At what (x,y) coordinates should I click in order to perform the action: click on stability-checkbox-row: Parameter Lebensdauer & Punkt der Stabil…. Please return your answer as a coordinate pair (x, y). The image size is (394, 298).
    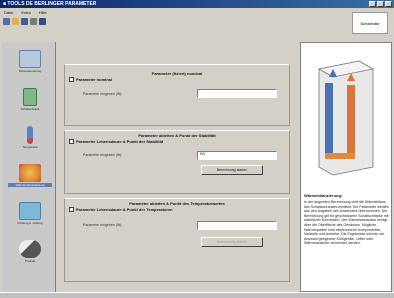
    Looking at the image, I should click on (116, 141).